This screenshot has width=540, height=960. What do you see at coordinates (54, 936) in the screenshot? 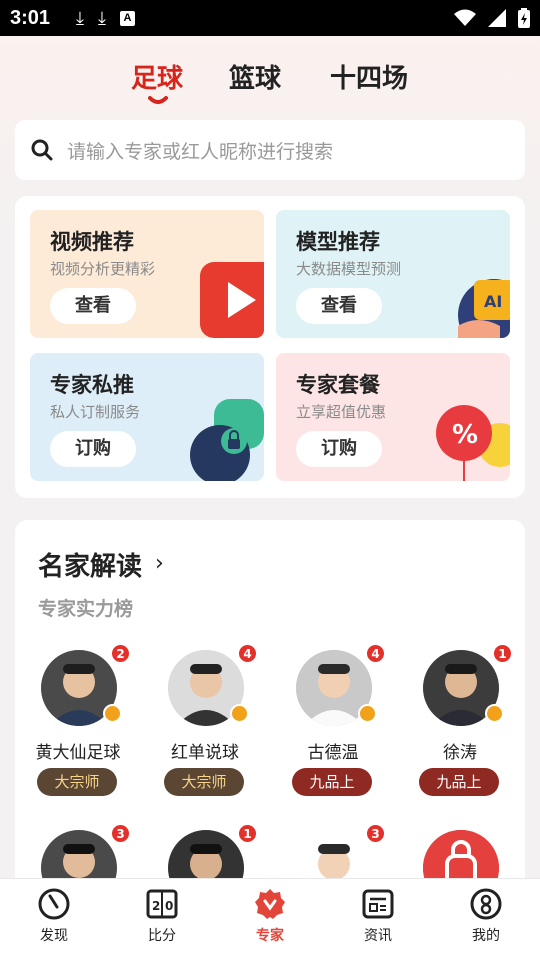
I see `nav-label: 发现` at bounding box center [54, 936].